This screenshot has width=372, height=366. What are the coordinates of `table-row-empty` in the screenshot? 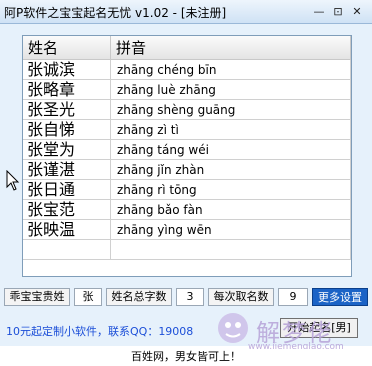 It's located at (187, 250).